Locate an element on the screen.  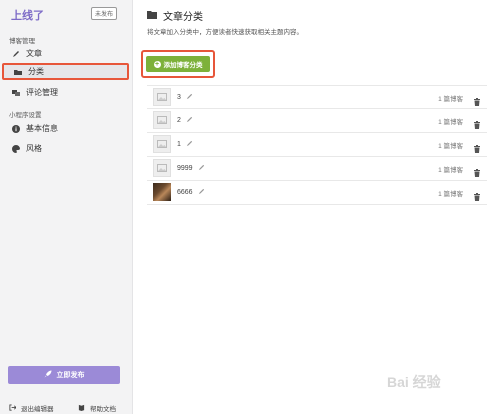
category-row: 1 1 篇博客 is located at coordinates (317, 145).